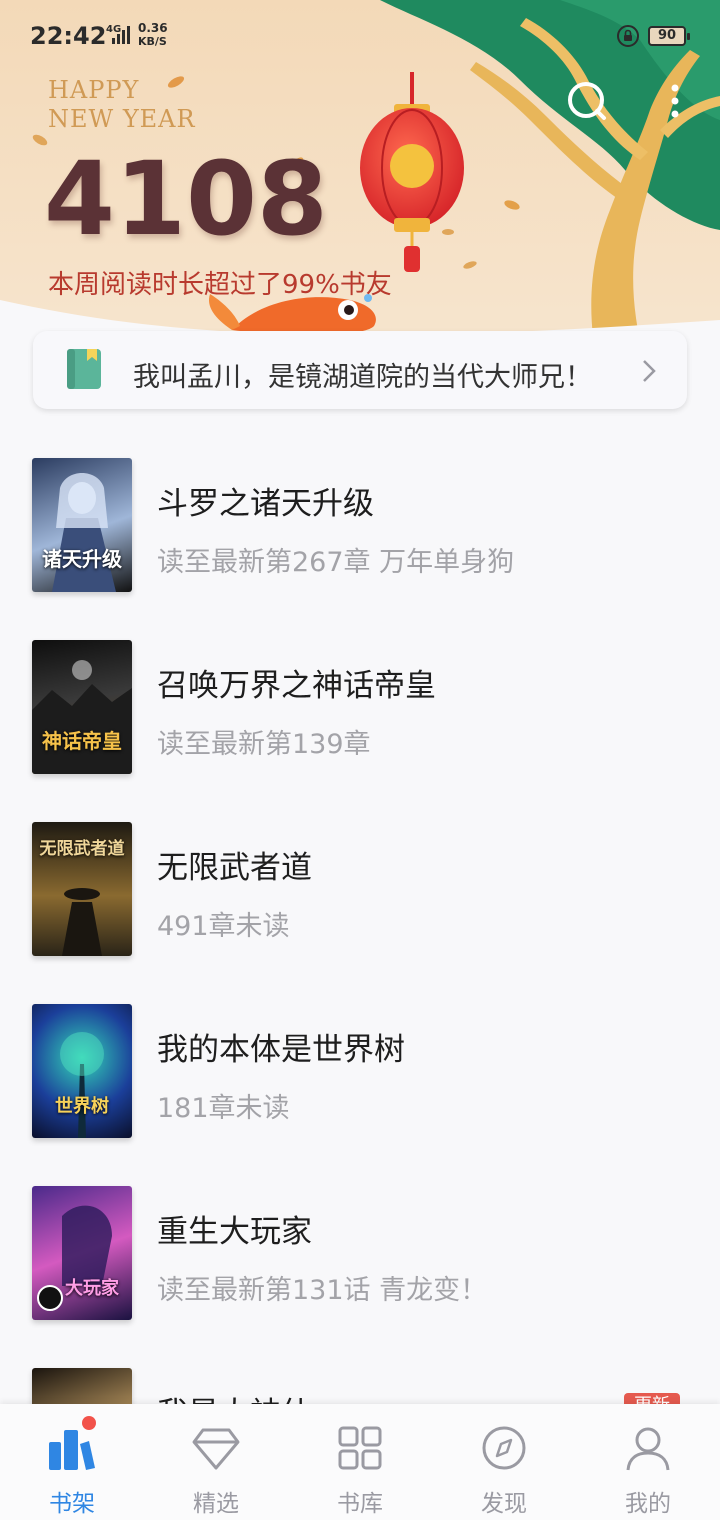 This screenshot has height=1520, width=720. What do you see at coordinates (648, 1504) in the screenshot?
I see `nav-label: 我的` at bounding box center [648, 1504].